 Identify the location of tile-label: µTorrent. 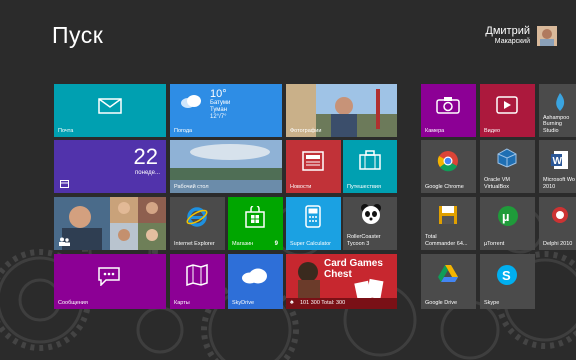
(494, 243).